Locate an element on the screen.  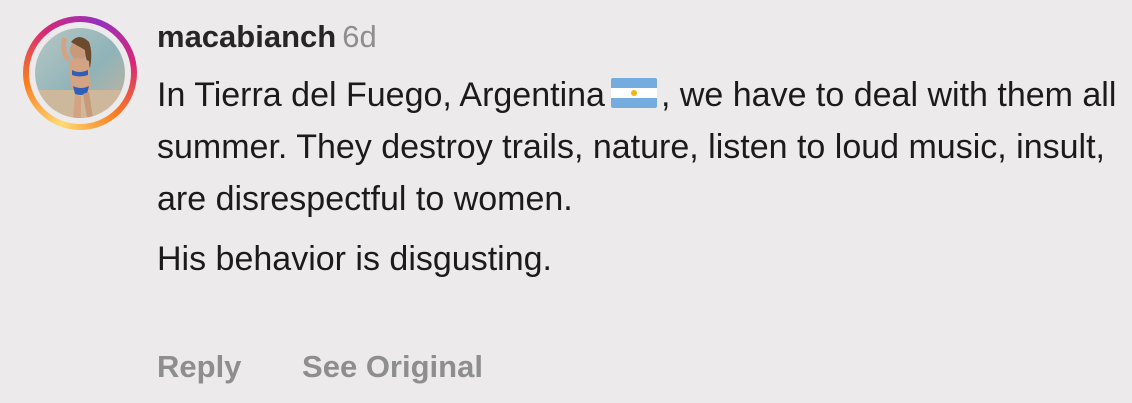
comment-actions: Reply See Original is located at coordinates (320, 367).